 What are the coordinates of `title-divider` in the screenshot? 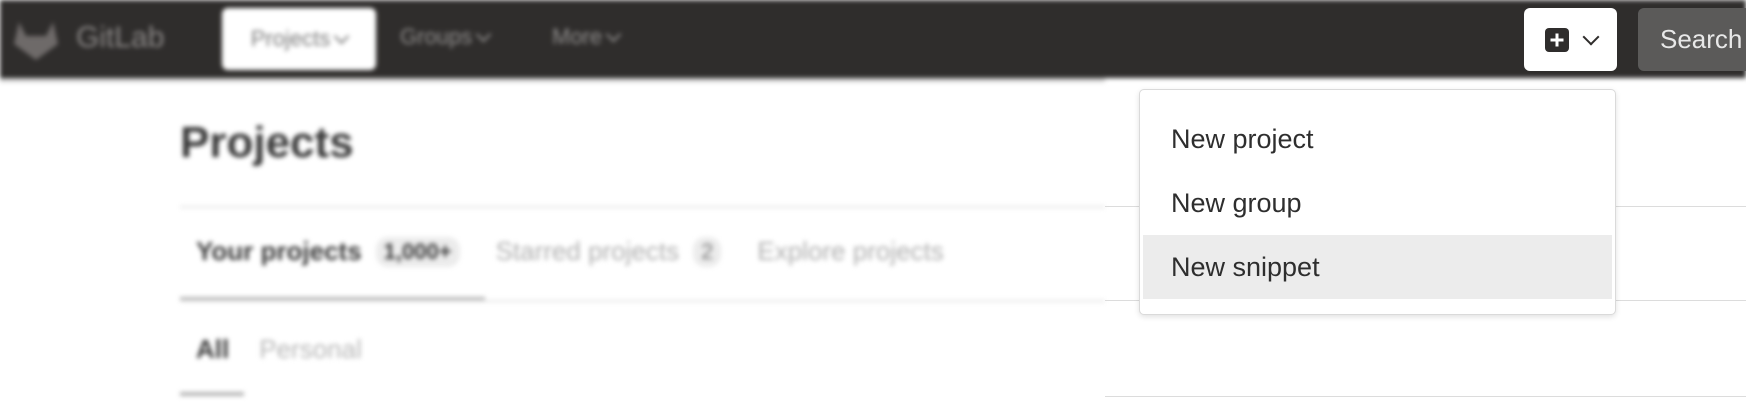 It's located at (642, 207).